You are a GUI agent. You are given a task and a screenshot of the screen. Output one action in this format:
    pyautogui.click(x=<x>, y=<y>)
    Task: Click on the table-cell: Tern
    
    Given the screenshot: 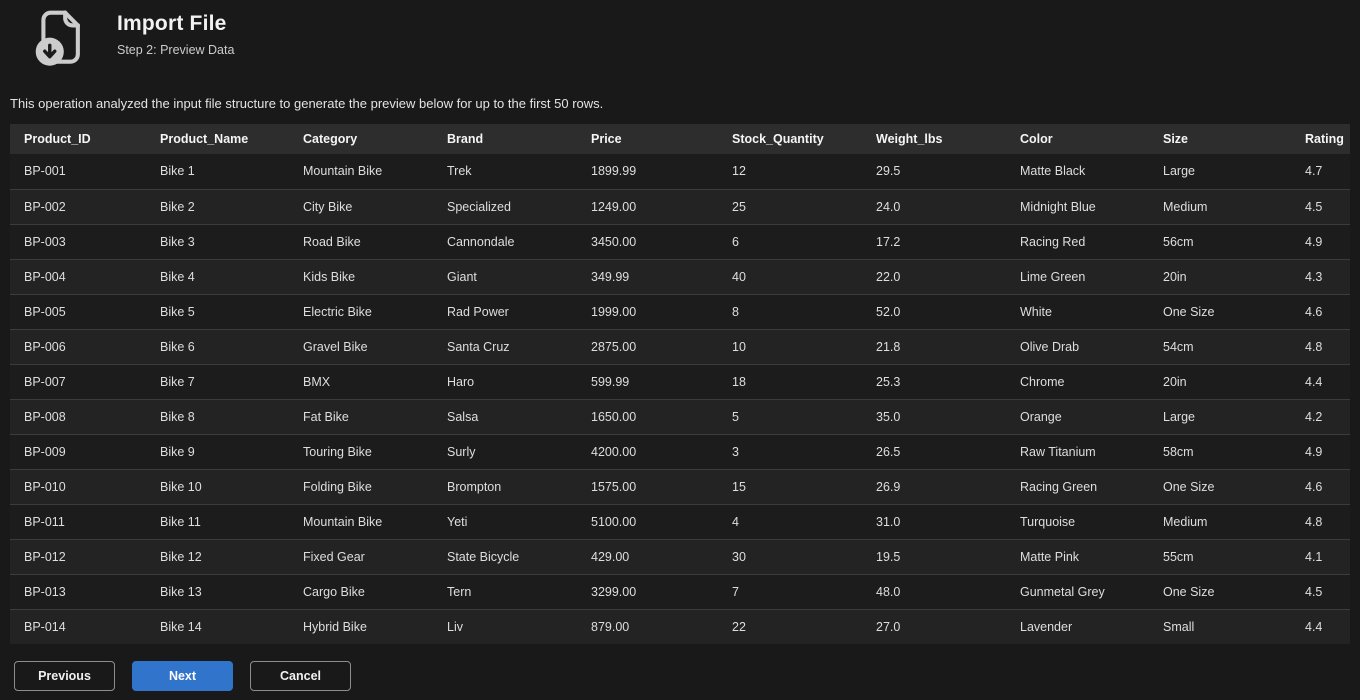 What is the action you would take?
    pyautogui.click(x=459, y=591)
    